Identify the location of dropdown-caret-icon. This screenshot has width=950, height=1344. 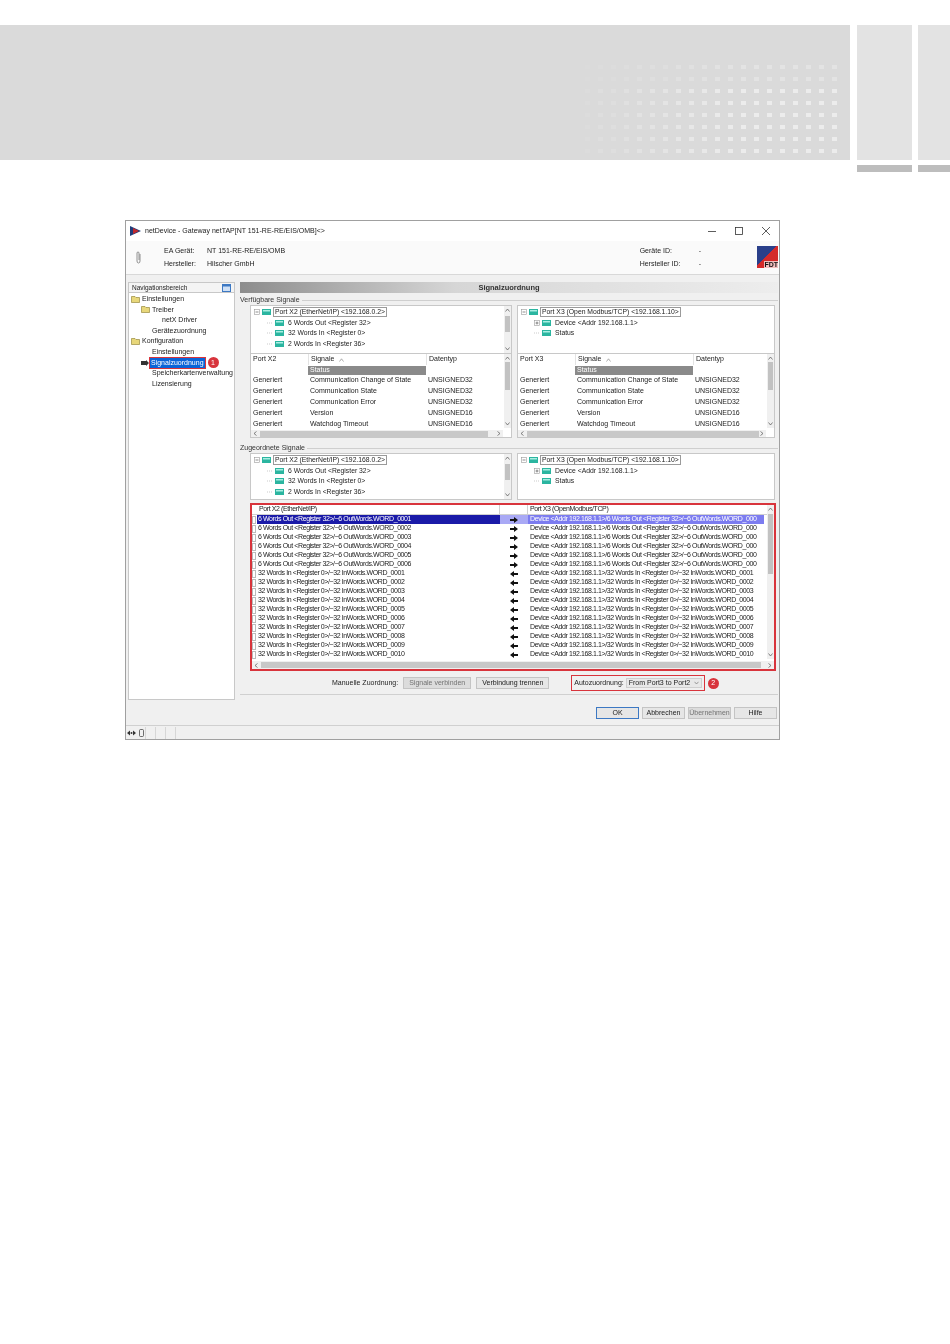
(696, 683).